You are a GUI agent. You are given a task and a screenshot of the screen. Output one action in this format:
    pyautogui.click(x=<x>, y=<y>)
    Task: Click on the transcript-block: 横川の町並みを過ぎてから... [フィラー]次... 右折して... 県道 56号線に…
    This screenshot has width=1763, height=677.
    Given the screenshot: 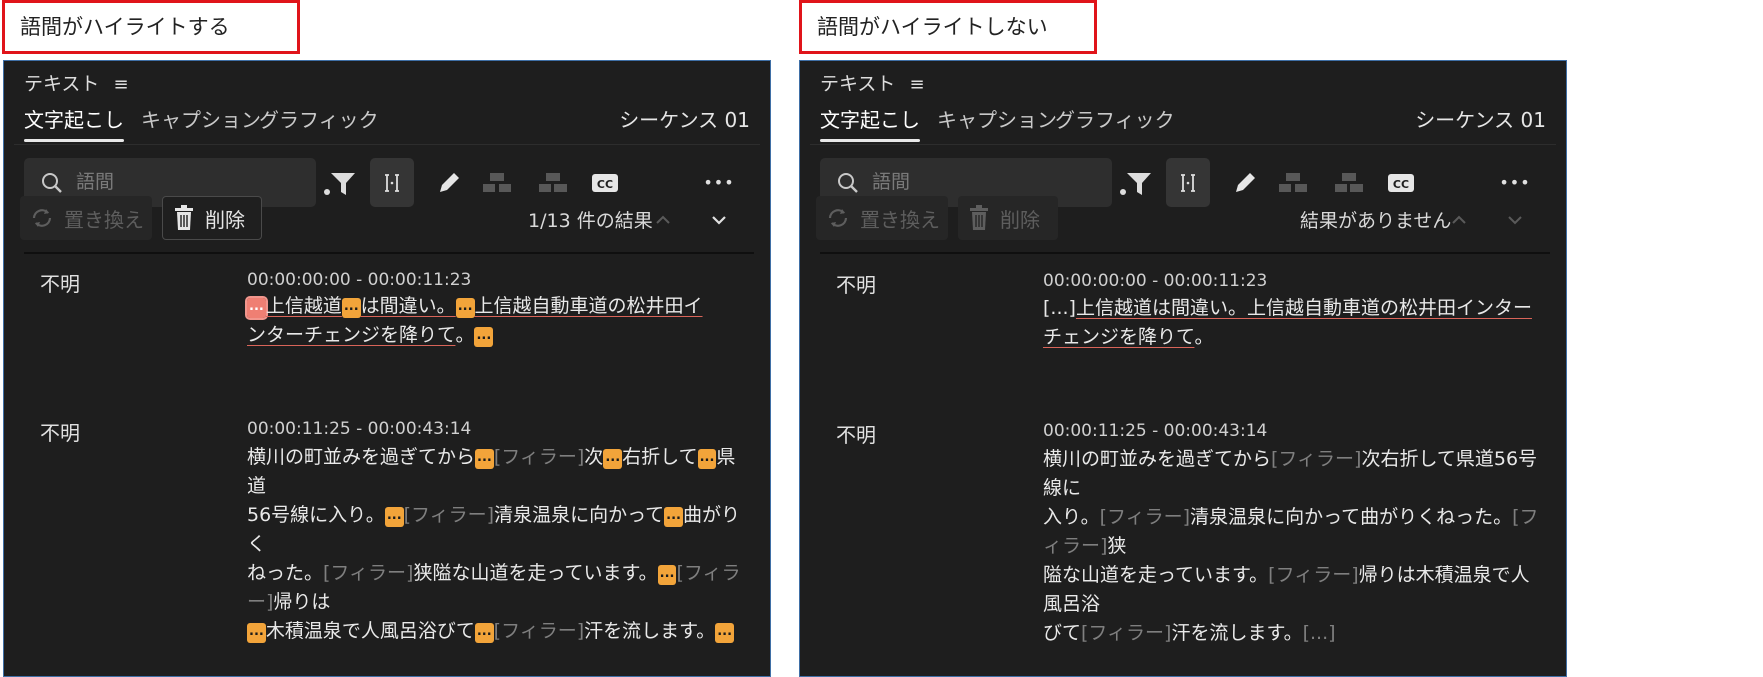 What is the action you would take?
    pyautogui.click(x=497, y=544)
    